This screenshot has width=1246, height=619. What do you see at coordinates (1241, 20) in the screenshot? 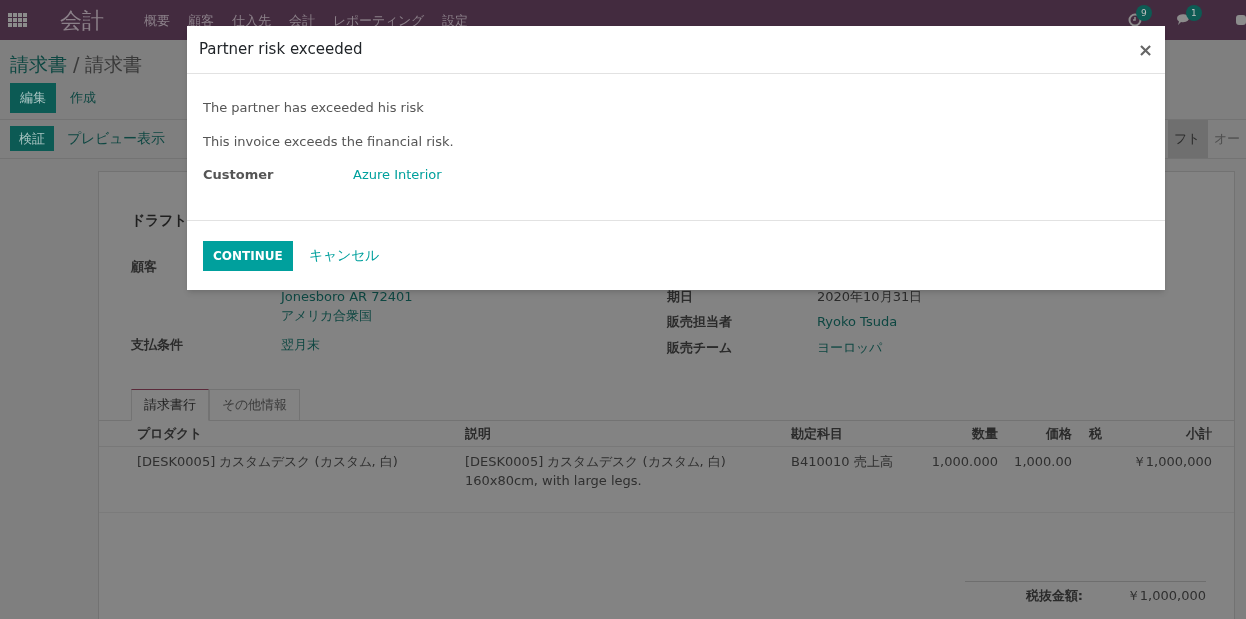
I see `user-icon` at bounding box center [1241, 20].